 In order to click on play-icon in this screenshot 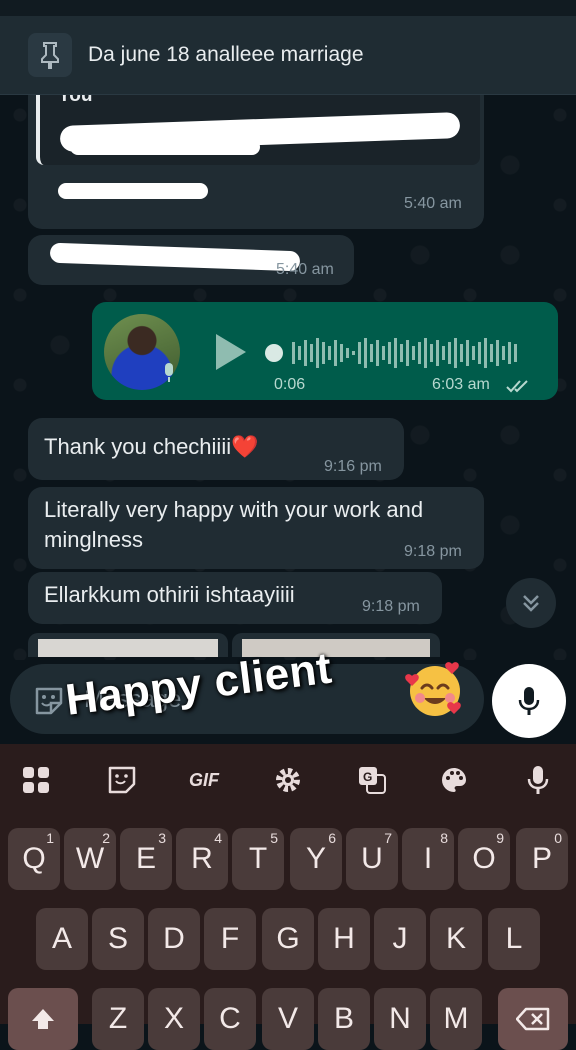, I will do `click(230, 352)`.